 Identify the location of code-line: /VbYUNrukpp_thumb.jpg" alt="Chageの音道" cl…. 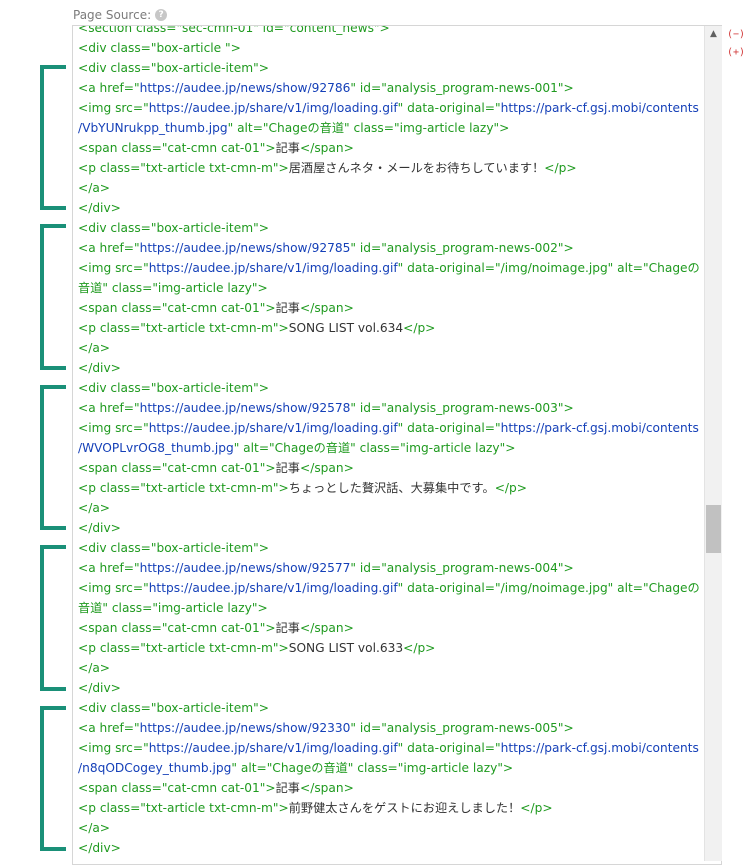
(389, 128).